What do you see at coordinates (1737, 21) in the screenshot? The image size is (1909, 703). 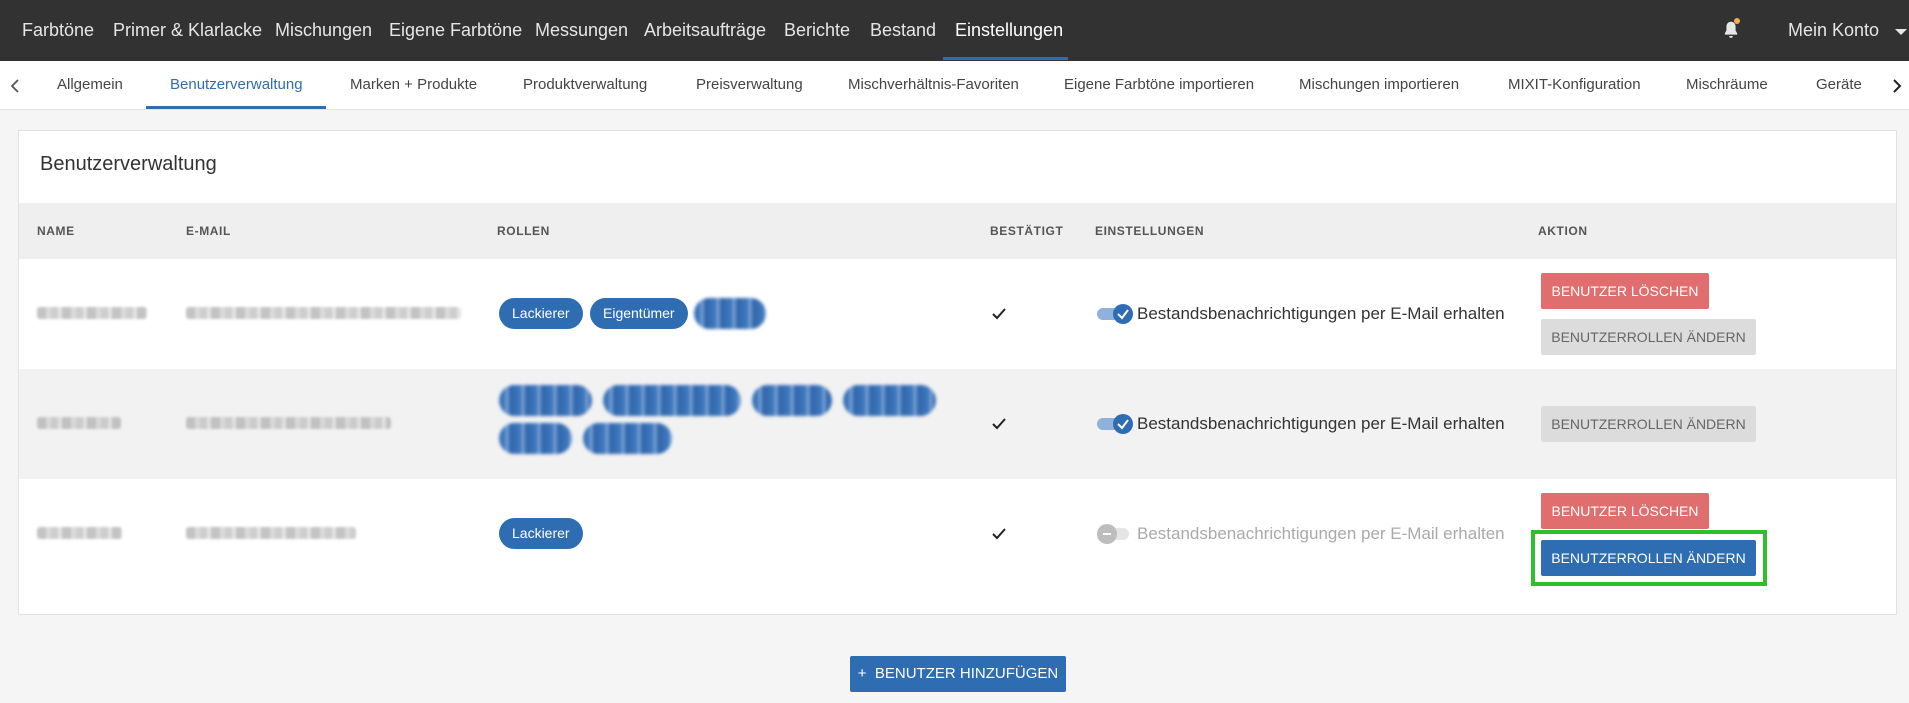 I see `notification-dot` at bounding box center [1737, 21].